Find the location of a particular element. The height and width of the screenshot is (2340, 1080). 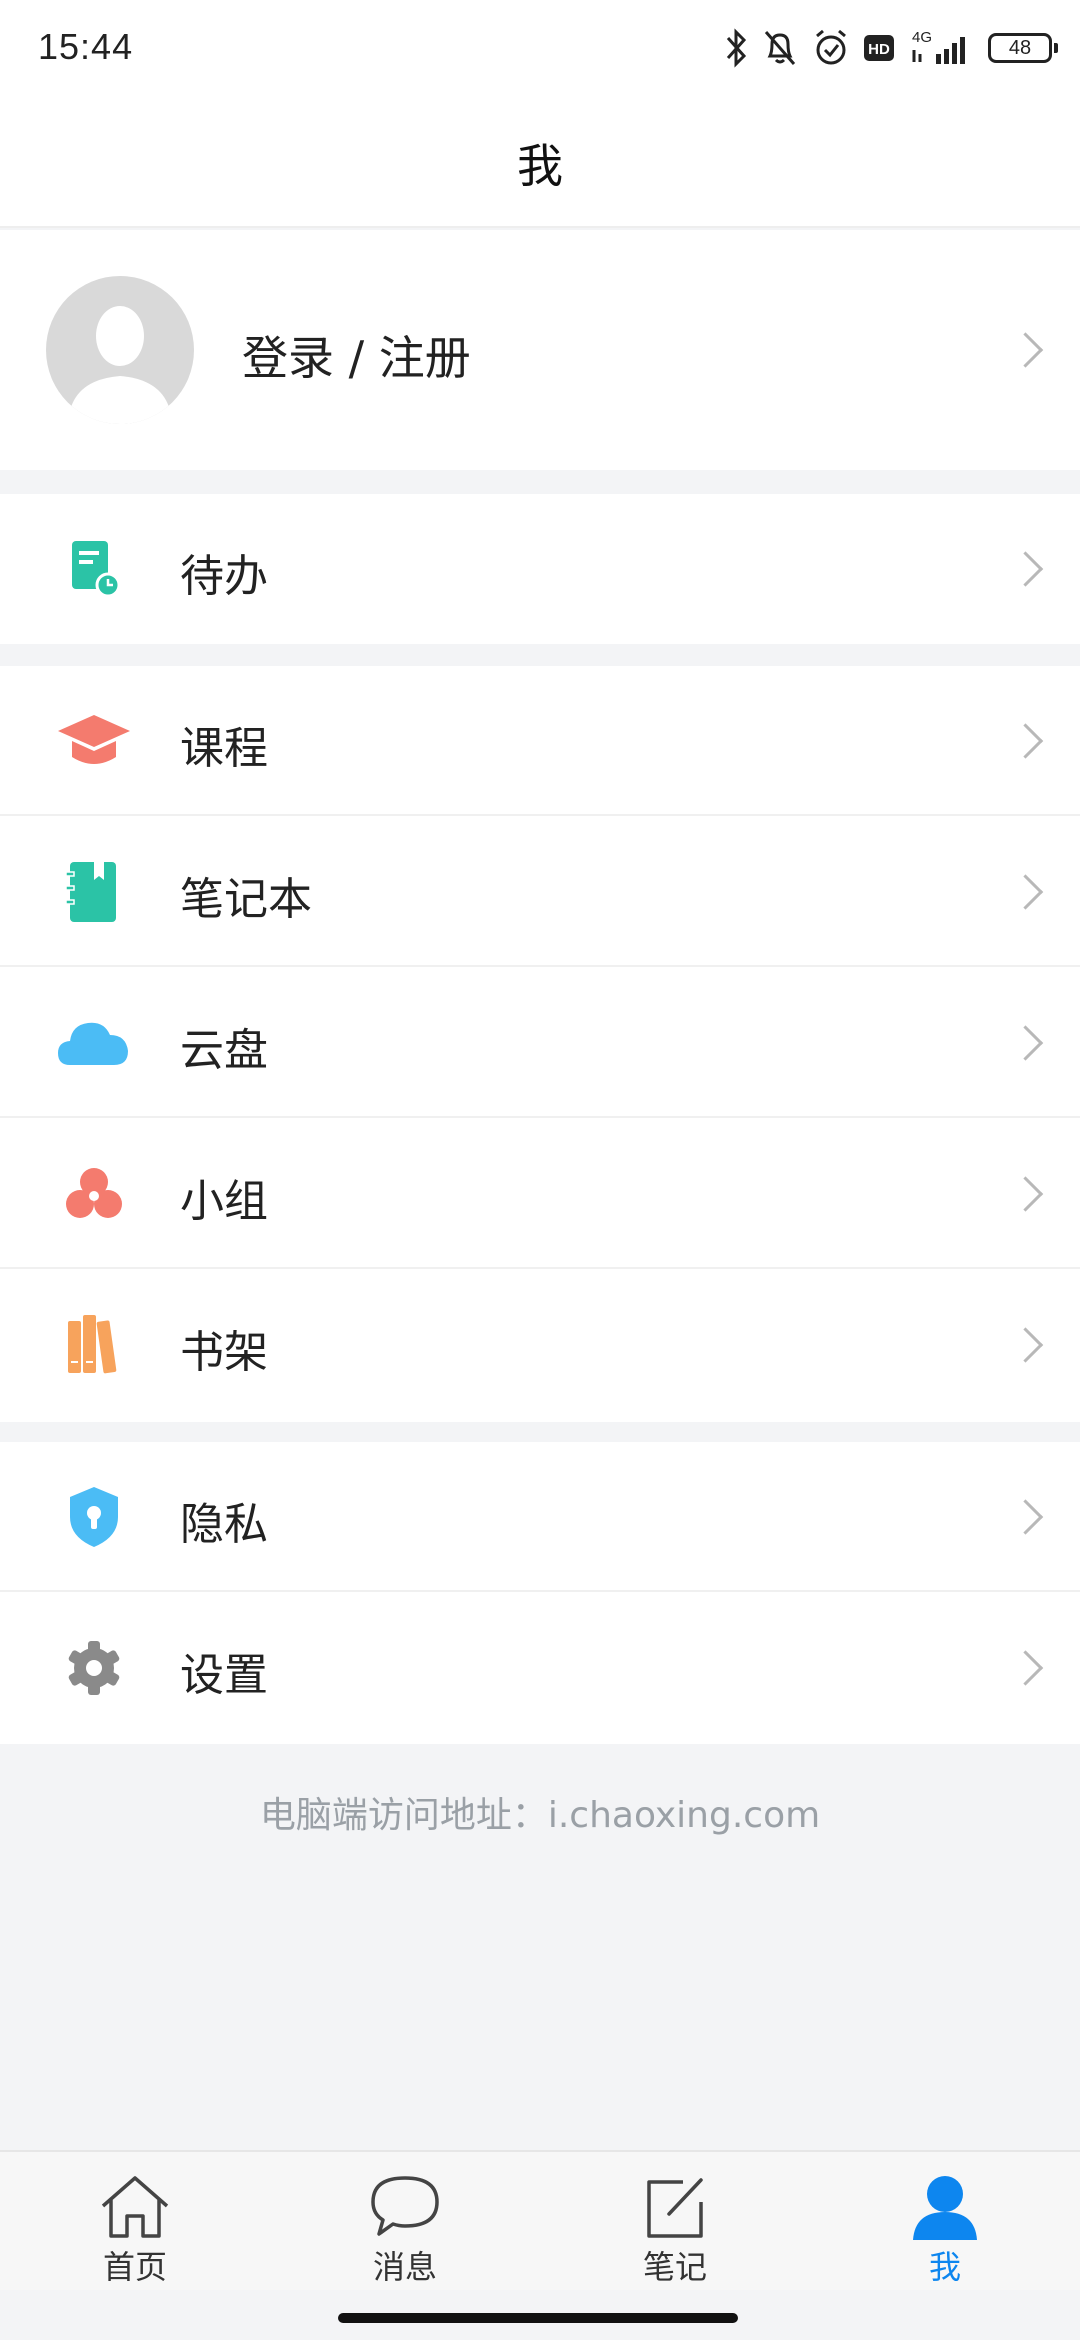

home-indicator is located at coordinates (538, 2318).